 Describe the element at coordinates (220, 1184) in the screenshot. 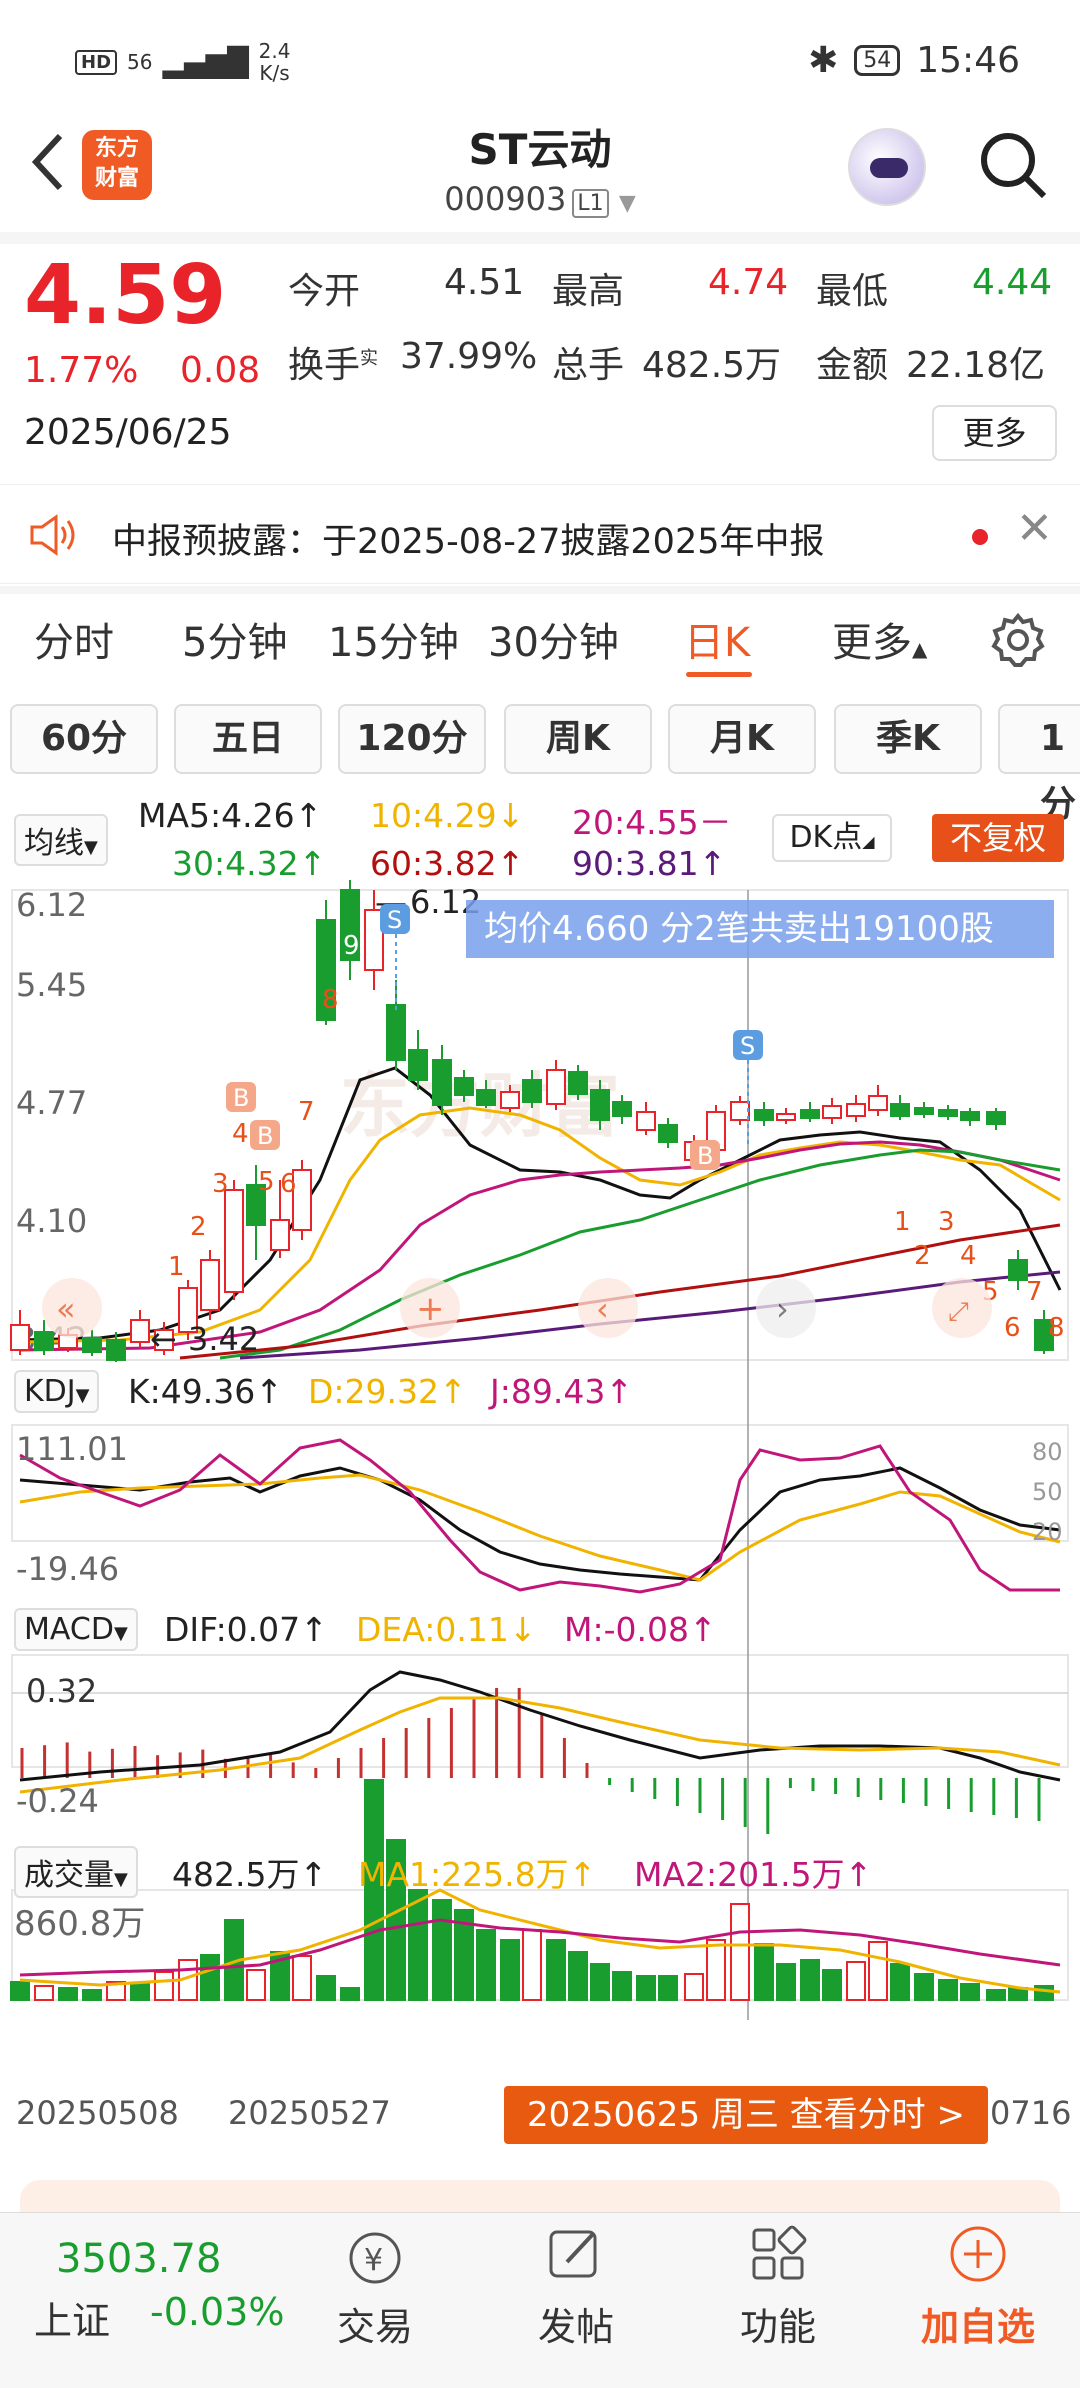

I see `svg-text: 3` at that location.